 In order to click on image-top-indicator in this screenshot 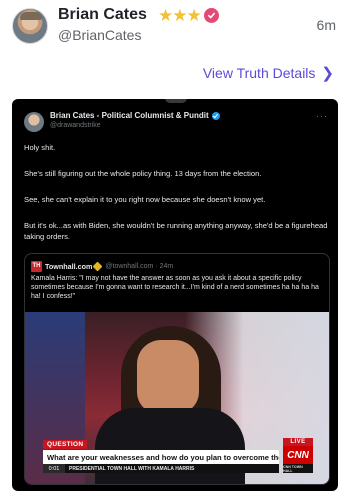, I will do `click(176, 101)`.